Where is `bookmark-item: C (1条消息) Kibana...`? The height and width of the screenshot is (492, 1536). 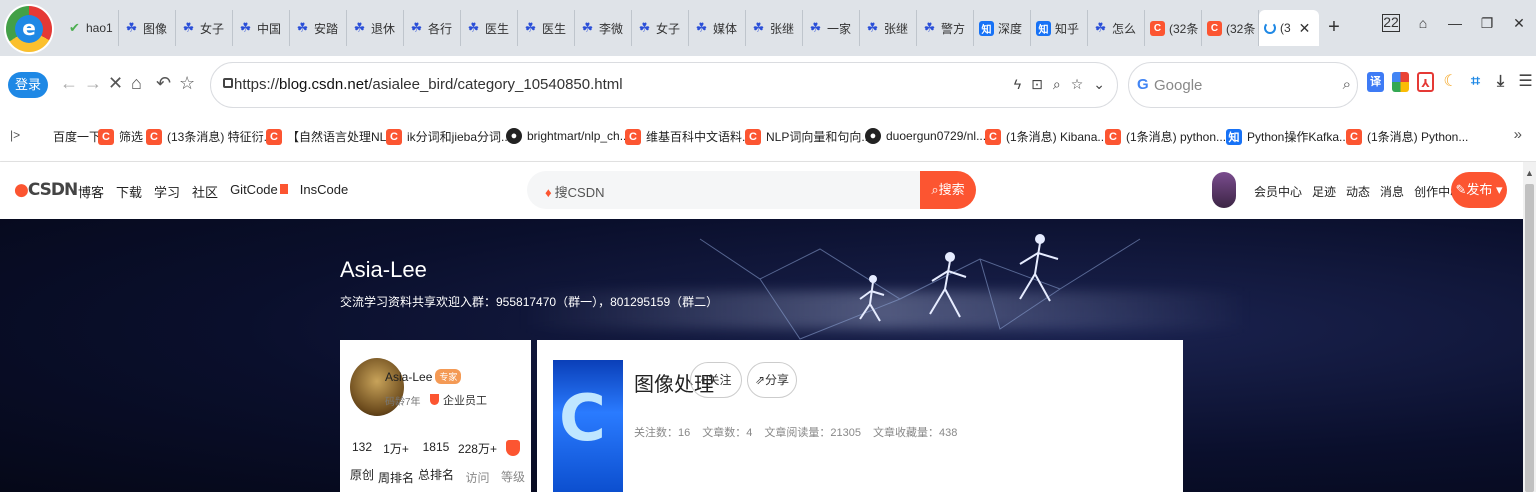
bookmark-item: C (1条消息) Kibana... is located at coordinates (1046, 136).